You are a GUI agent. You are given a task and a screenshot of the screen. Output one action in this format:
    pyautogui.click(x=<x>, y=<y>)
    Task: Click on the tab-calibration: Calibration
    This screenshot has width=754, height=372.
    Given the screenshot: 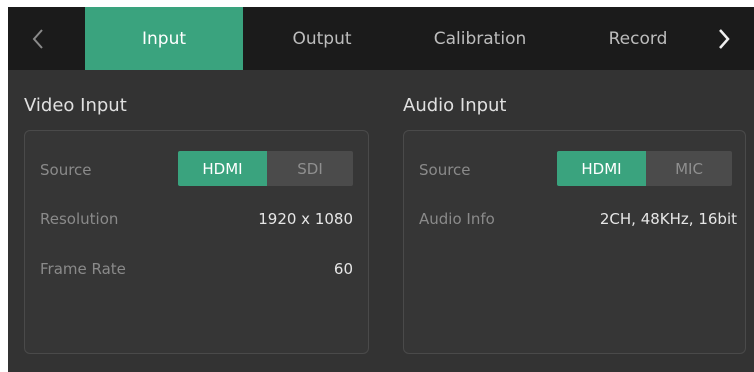 What is the action you would take?
    pyautogui.click(x=480, y=38)
    